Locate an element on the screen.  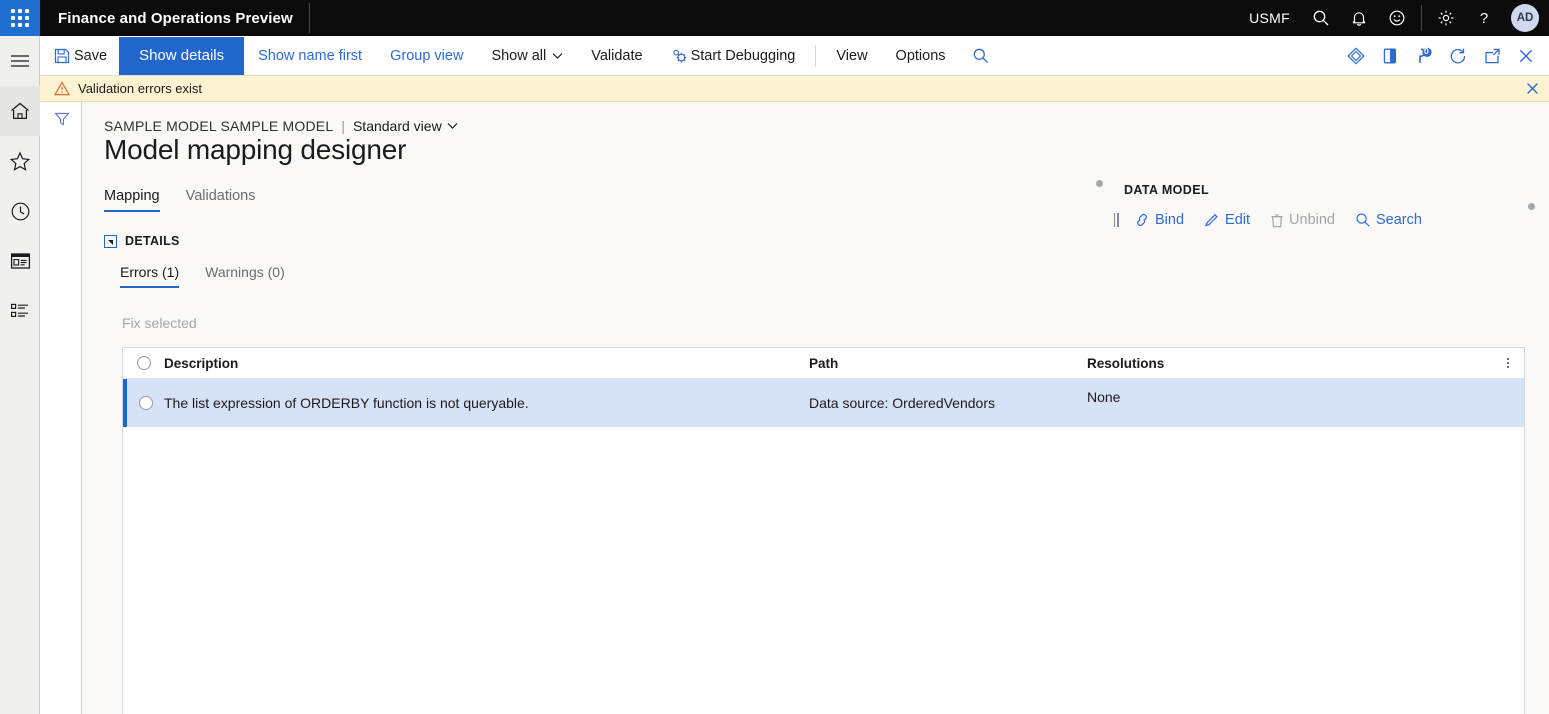
show-name-first-button: Show name first is located at coordinates (310, 56).